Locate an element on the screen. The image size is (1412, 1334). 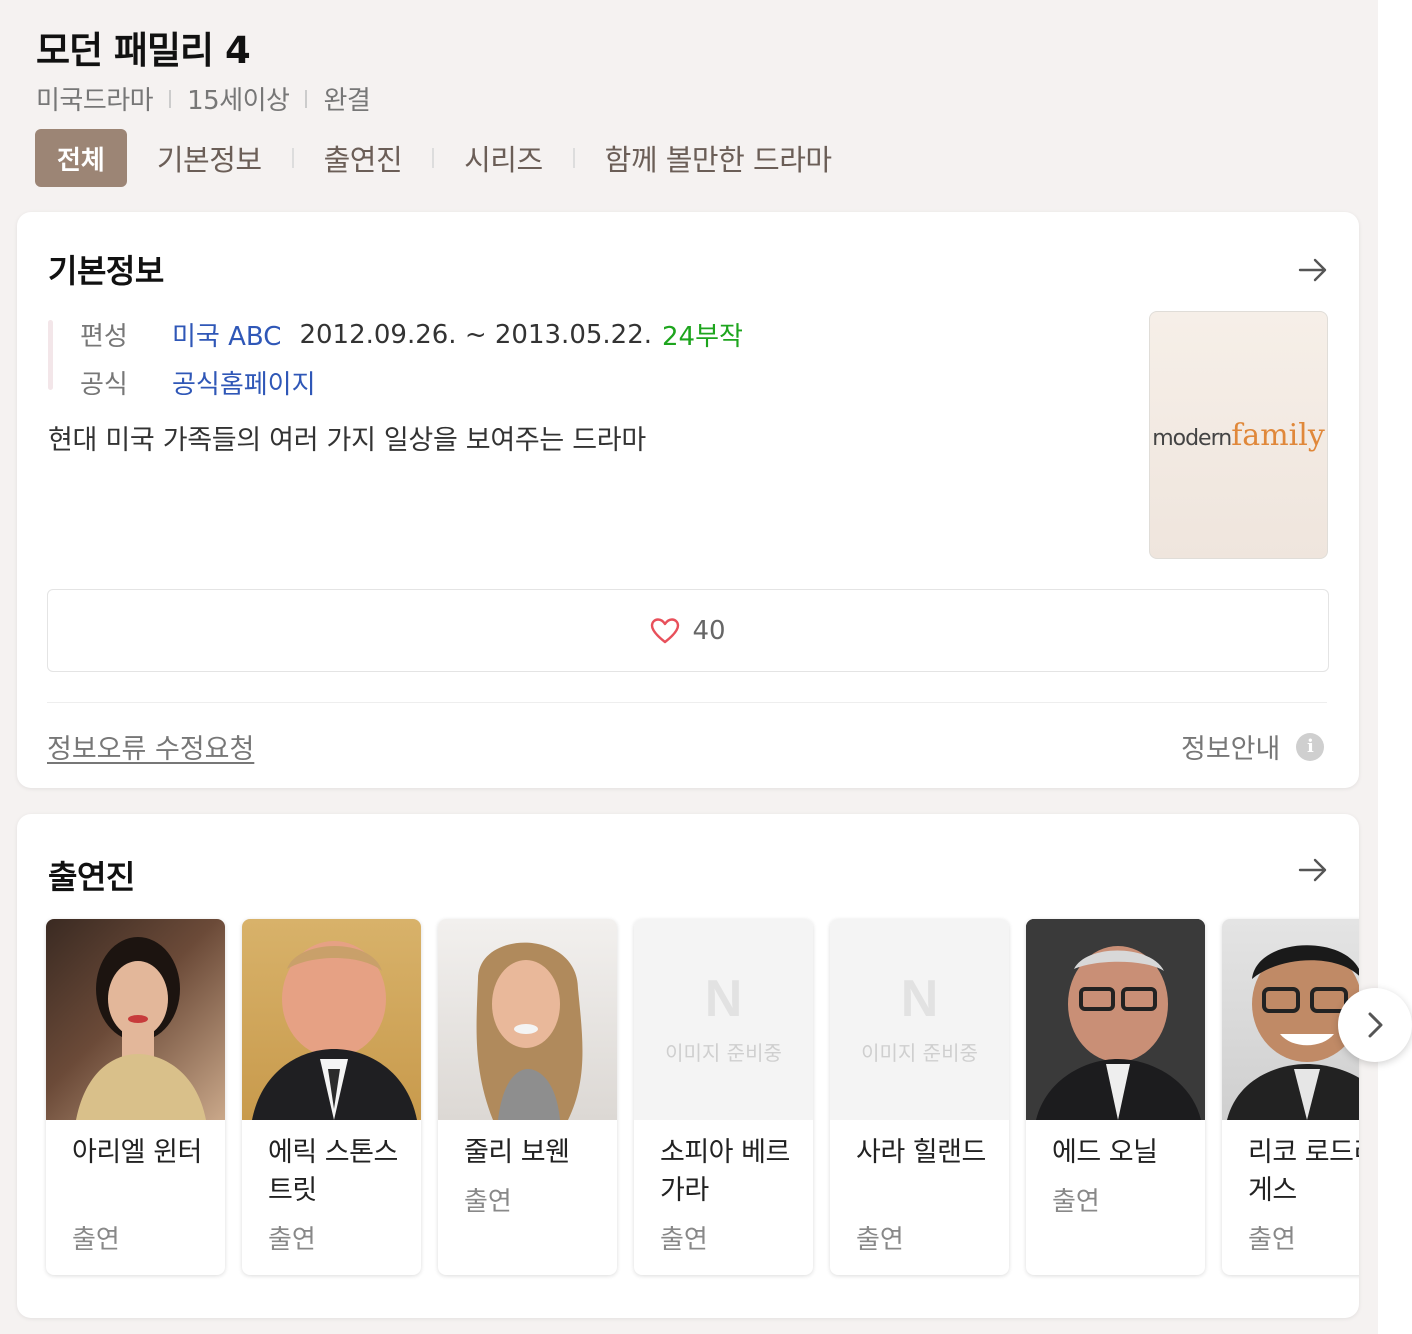
cast-member: 리코 로드리게스 출연 is located at coordinates (1290, 1097).